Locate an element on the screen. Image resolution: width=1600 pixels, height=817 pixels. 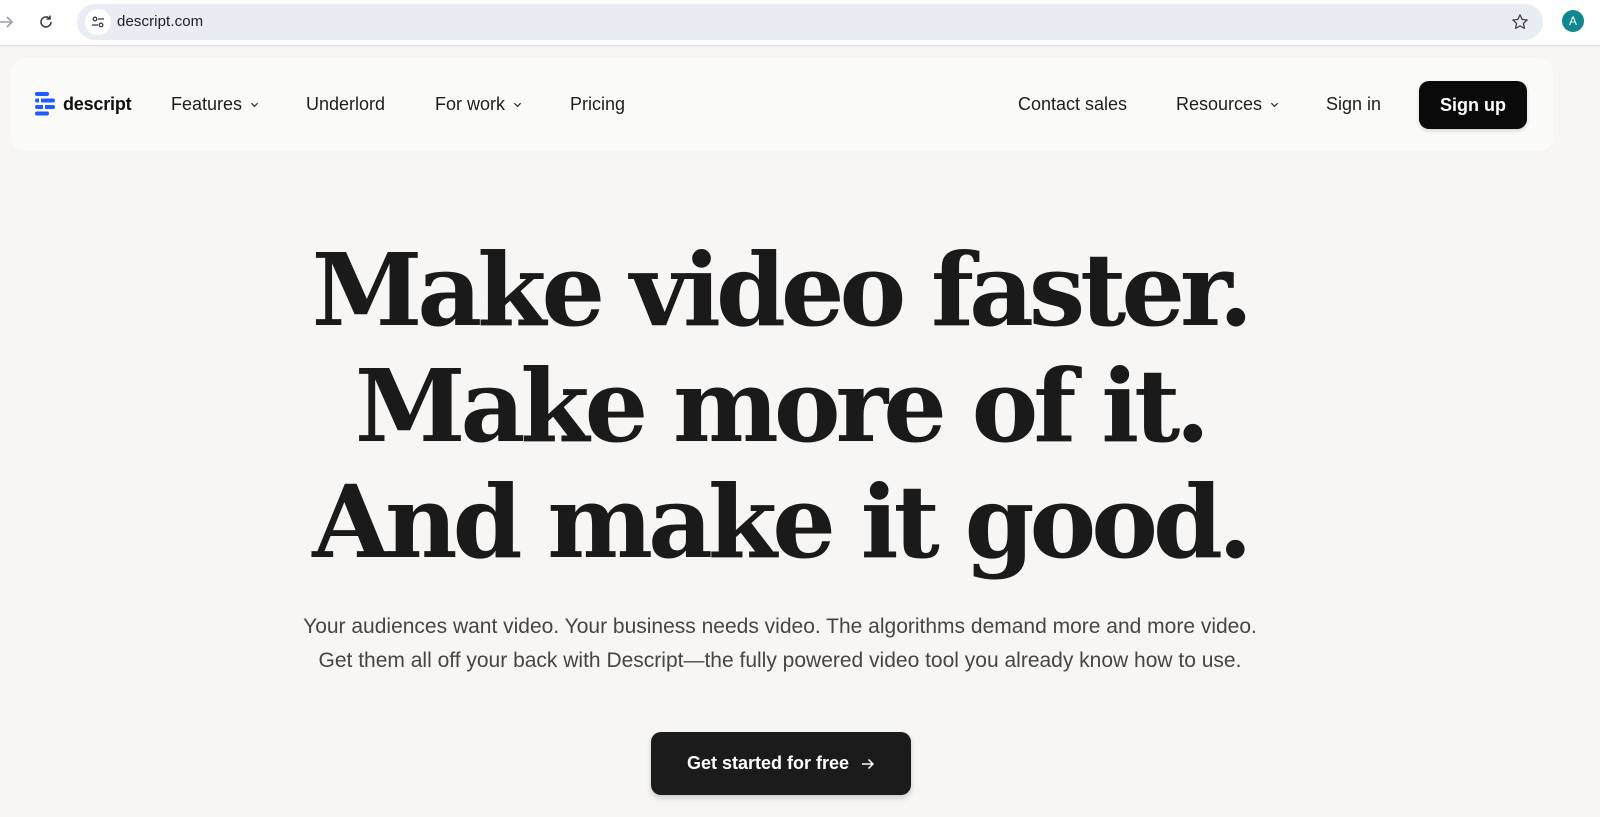
hero-headline-line-3: And make it good. is located at coordinates (782, 522).